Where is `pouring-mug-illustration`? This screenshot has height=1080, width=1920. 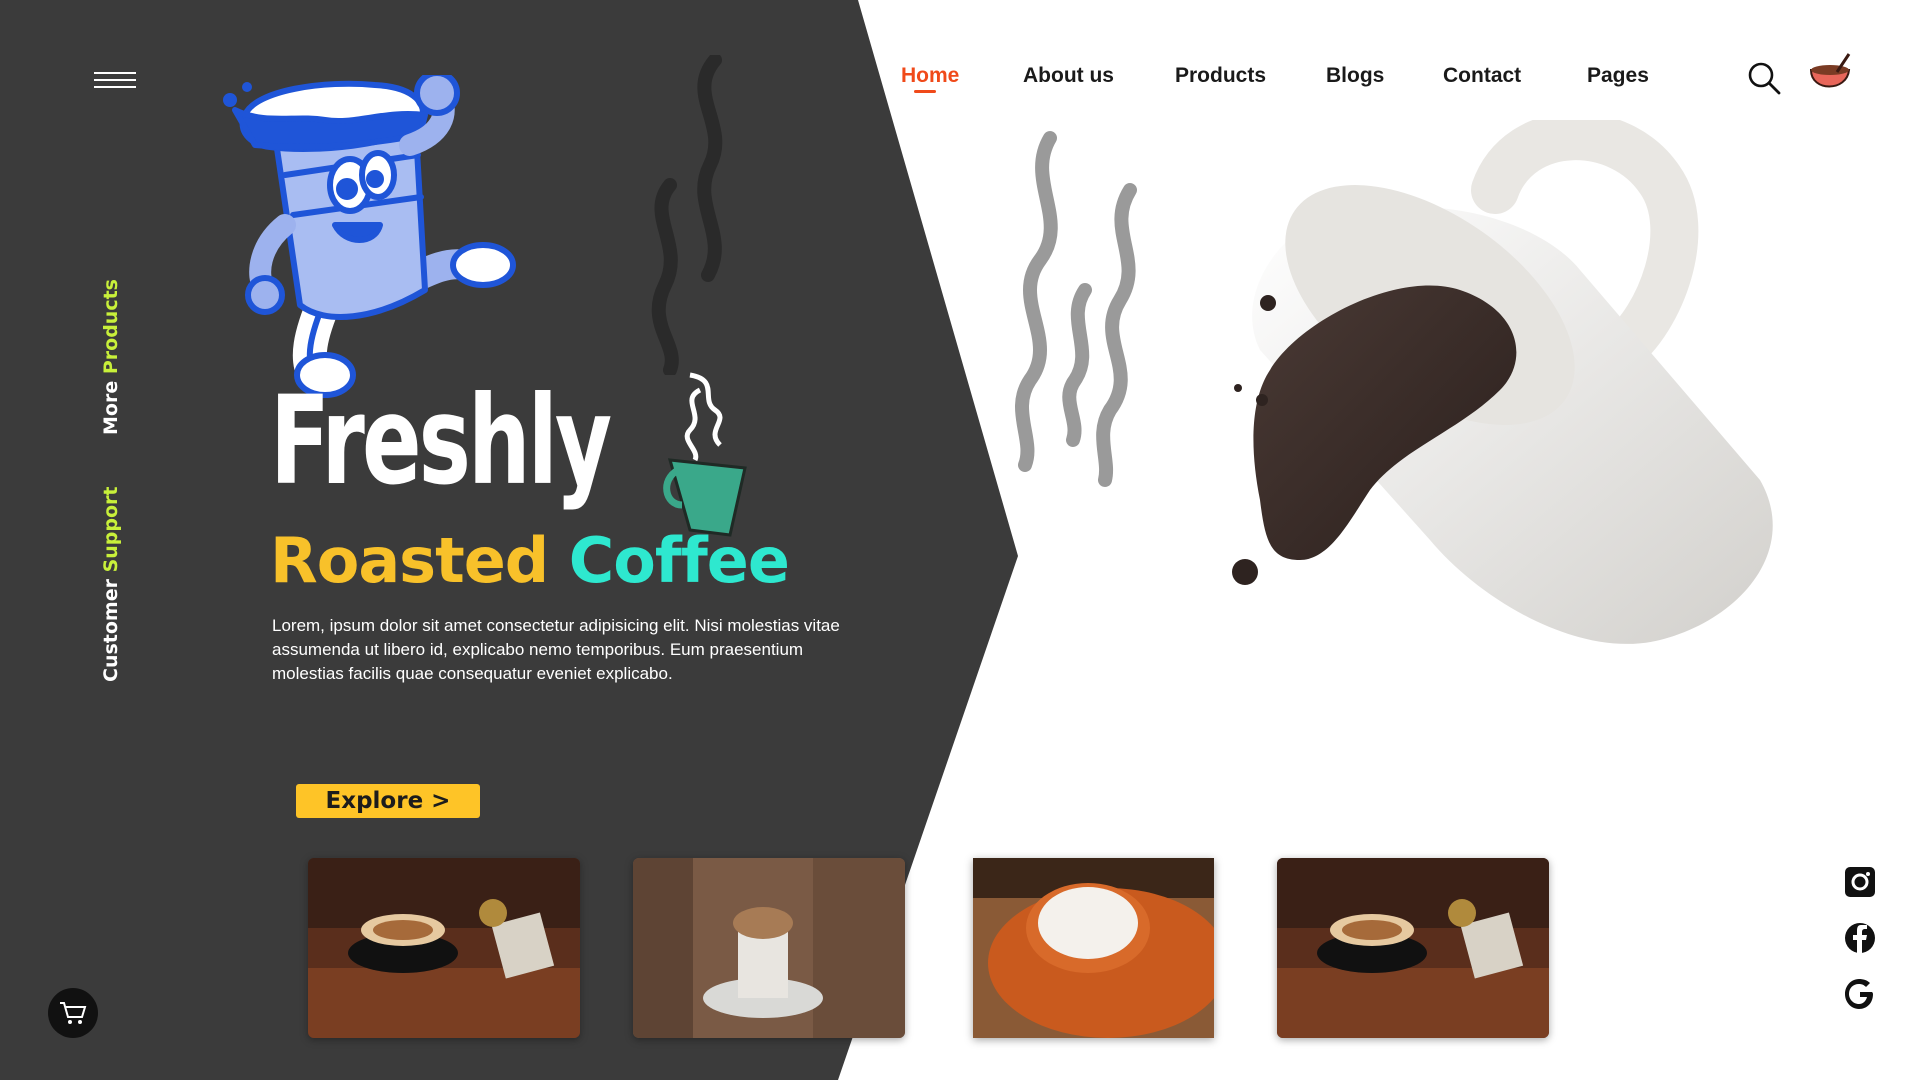 pouring-mug-illustration is located at coordinates (1502, 382).